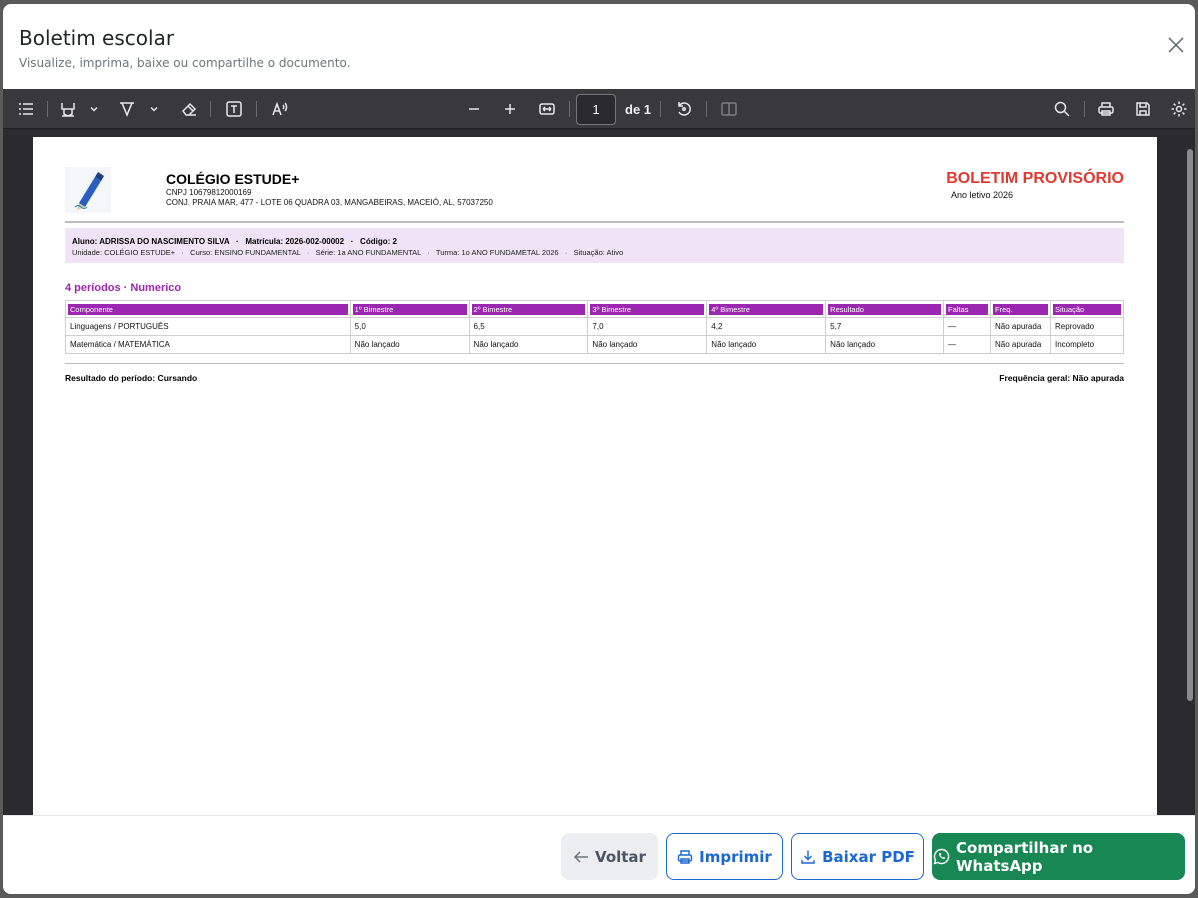 The width and height of the screenshot is (1198, 898). Describe the element at coordinates (97, 38) in the screenshot. I see `modal-title: Boletim escolar` at that location.